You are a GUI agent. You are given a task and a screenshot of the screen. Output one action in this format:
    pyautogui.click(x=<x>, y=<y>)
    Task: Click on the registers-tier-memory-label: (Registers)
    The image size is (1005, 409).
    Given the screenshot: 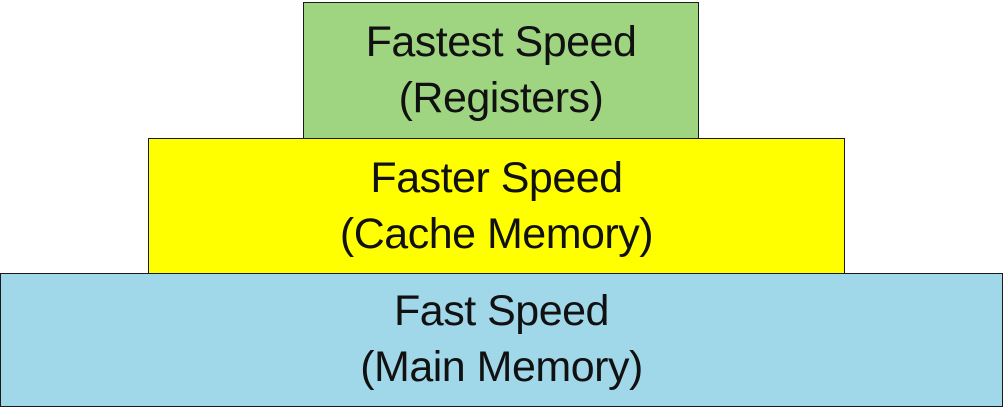 What is the action you would take?
    pyautogui.click(x=501, y=97)
    